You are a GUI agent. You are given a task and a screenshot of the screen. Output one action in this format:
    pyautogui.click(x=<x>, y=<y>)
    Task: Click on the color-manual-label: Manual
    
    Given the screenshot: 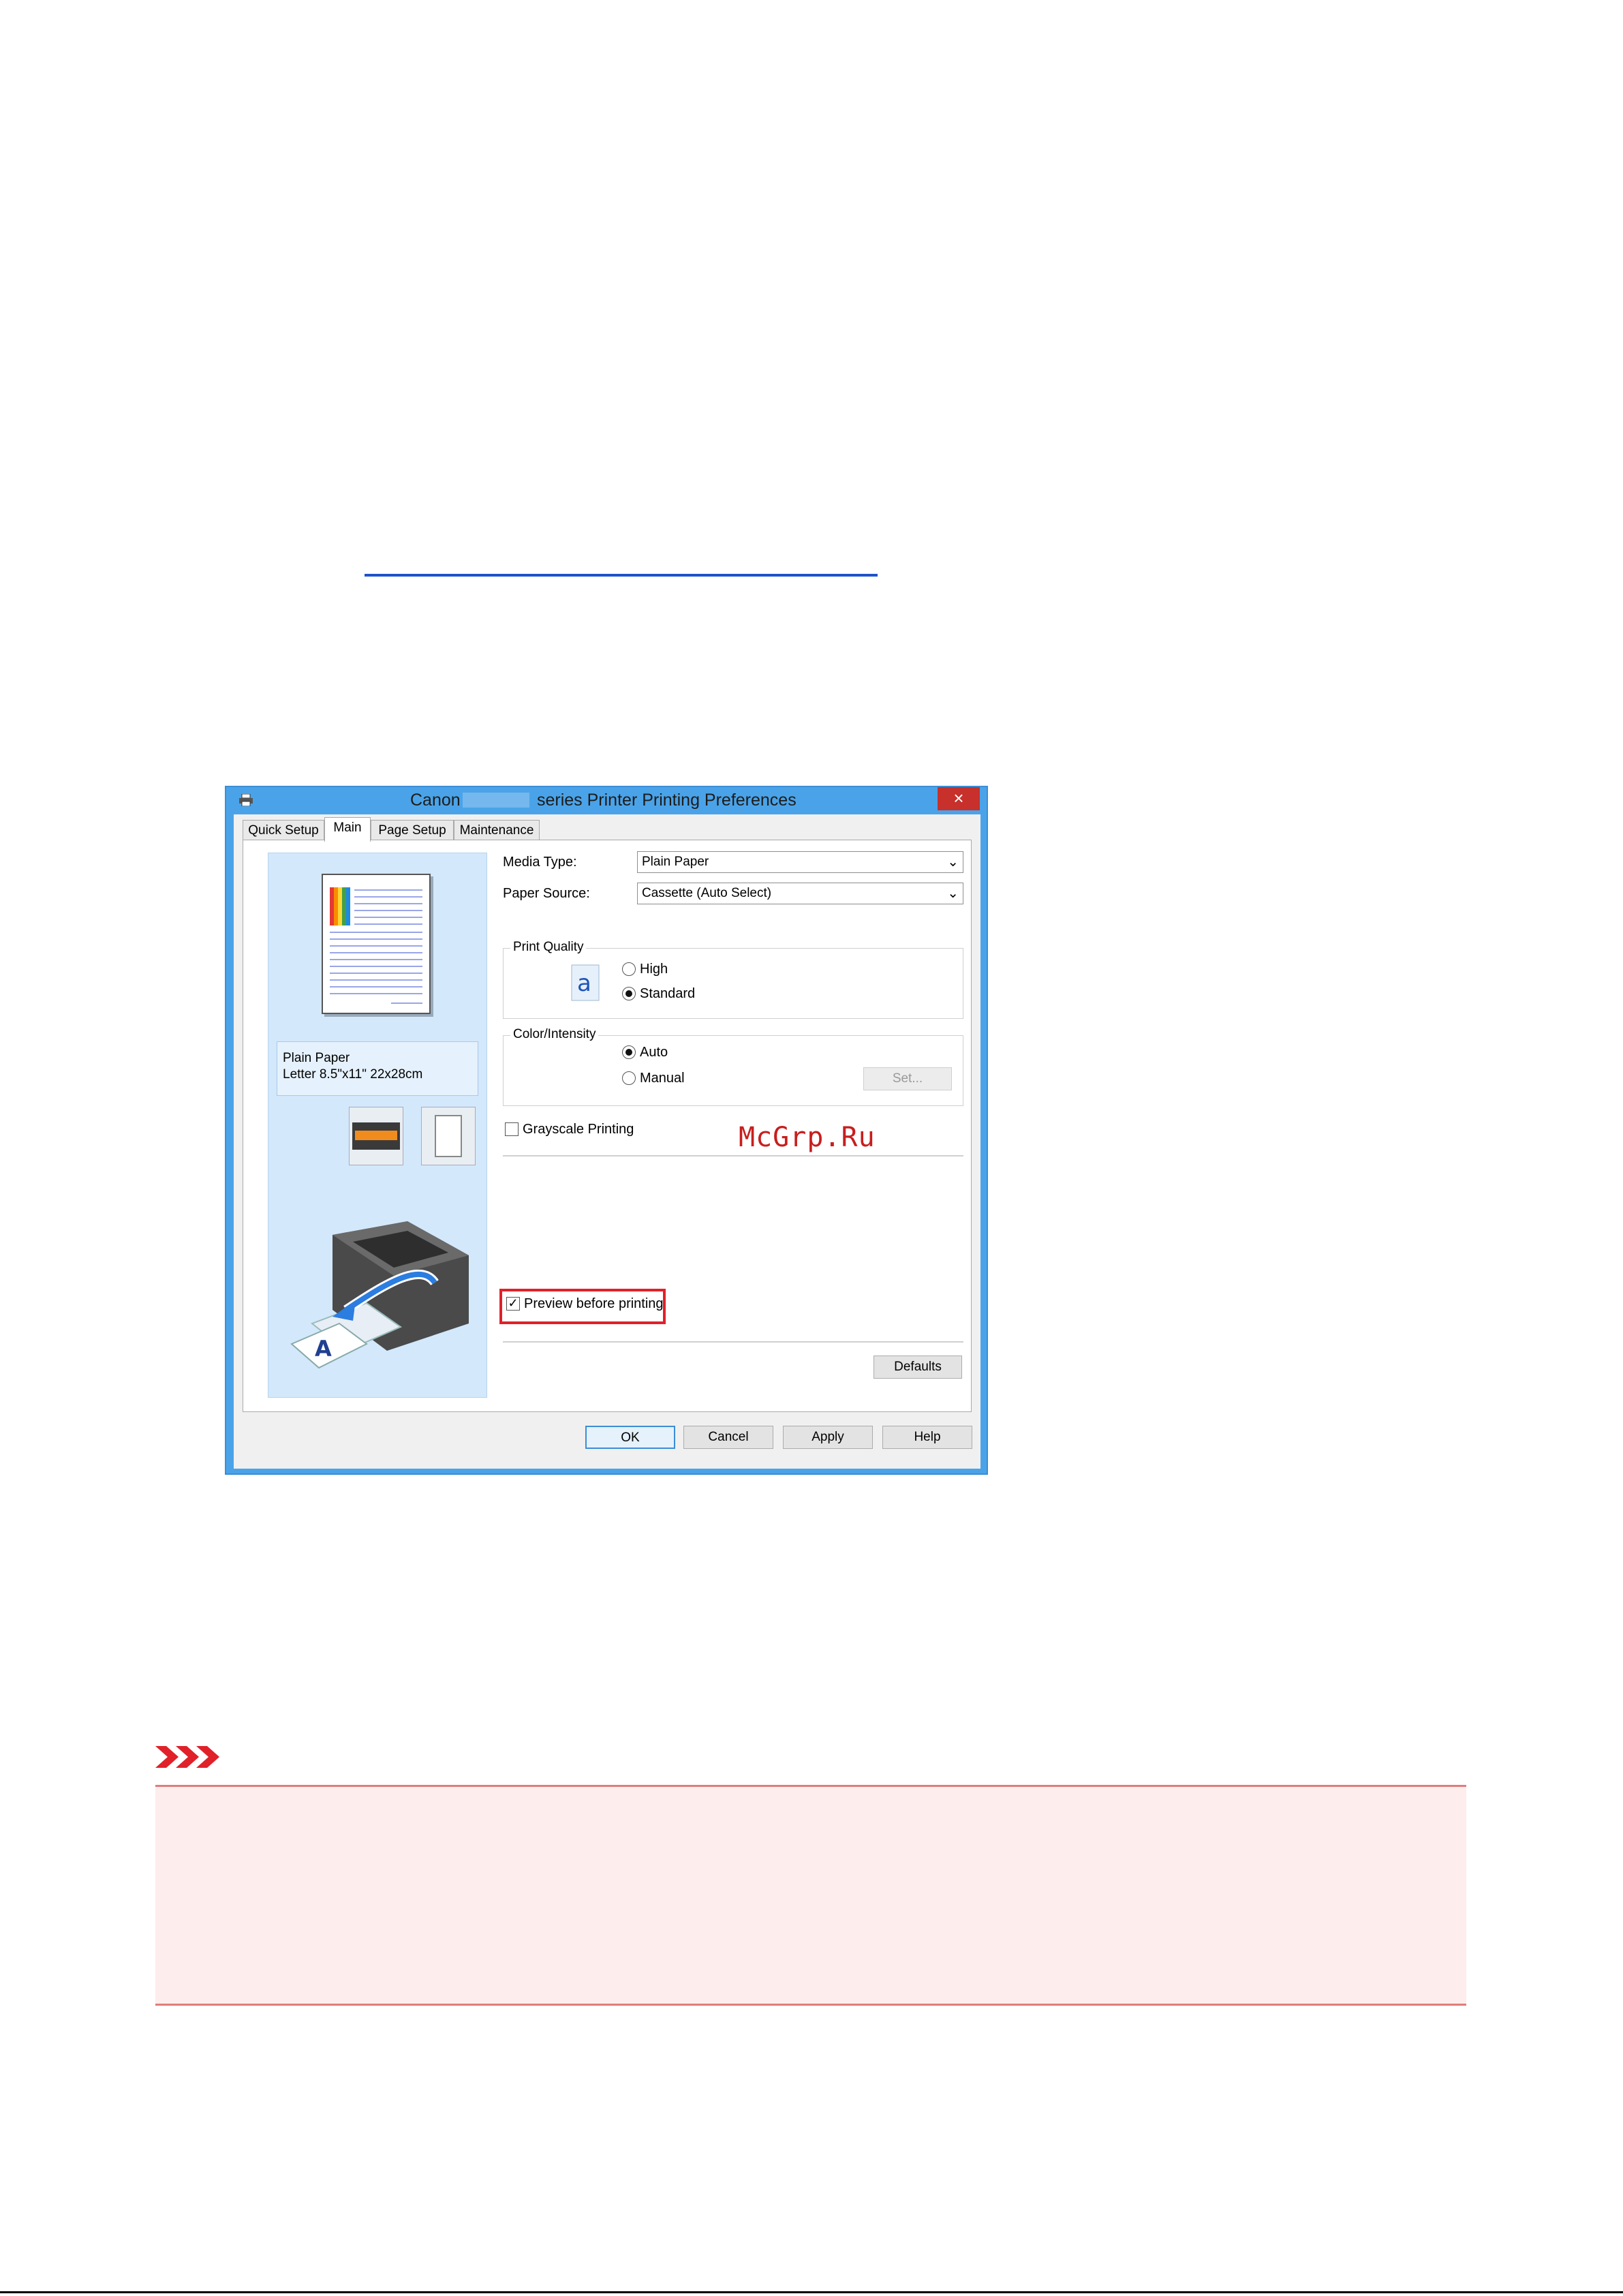 What is the action you would take?
    pyautogui.click(x=662, y=1078)
    